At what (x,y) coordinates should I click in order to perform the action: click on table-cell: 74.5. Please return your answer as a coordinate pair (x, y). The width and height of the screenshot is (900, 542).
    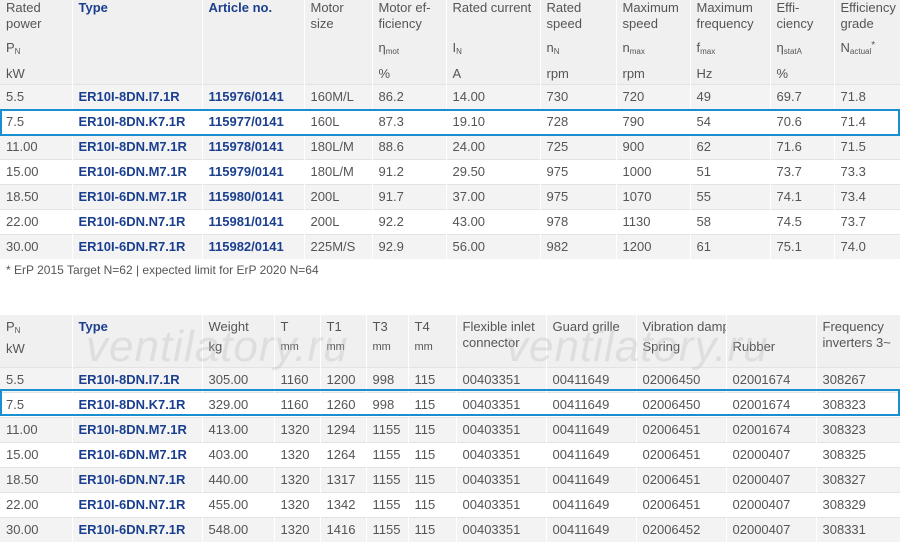
    Looking at the image, I should click on (802, 222).